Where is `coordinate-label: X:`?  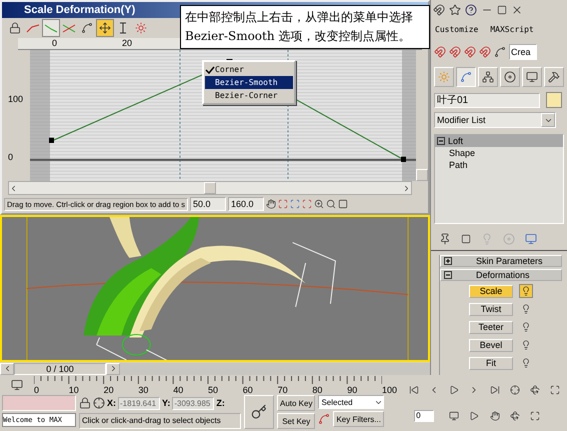
coordinate-label: X: is located at coordinates (111, 403).